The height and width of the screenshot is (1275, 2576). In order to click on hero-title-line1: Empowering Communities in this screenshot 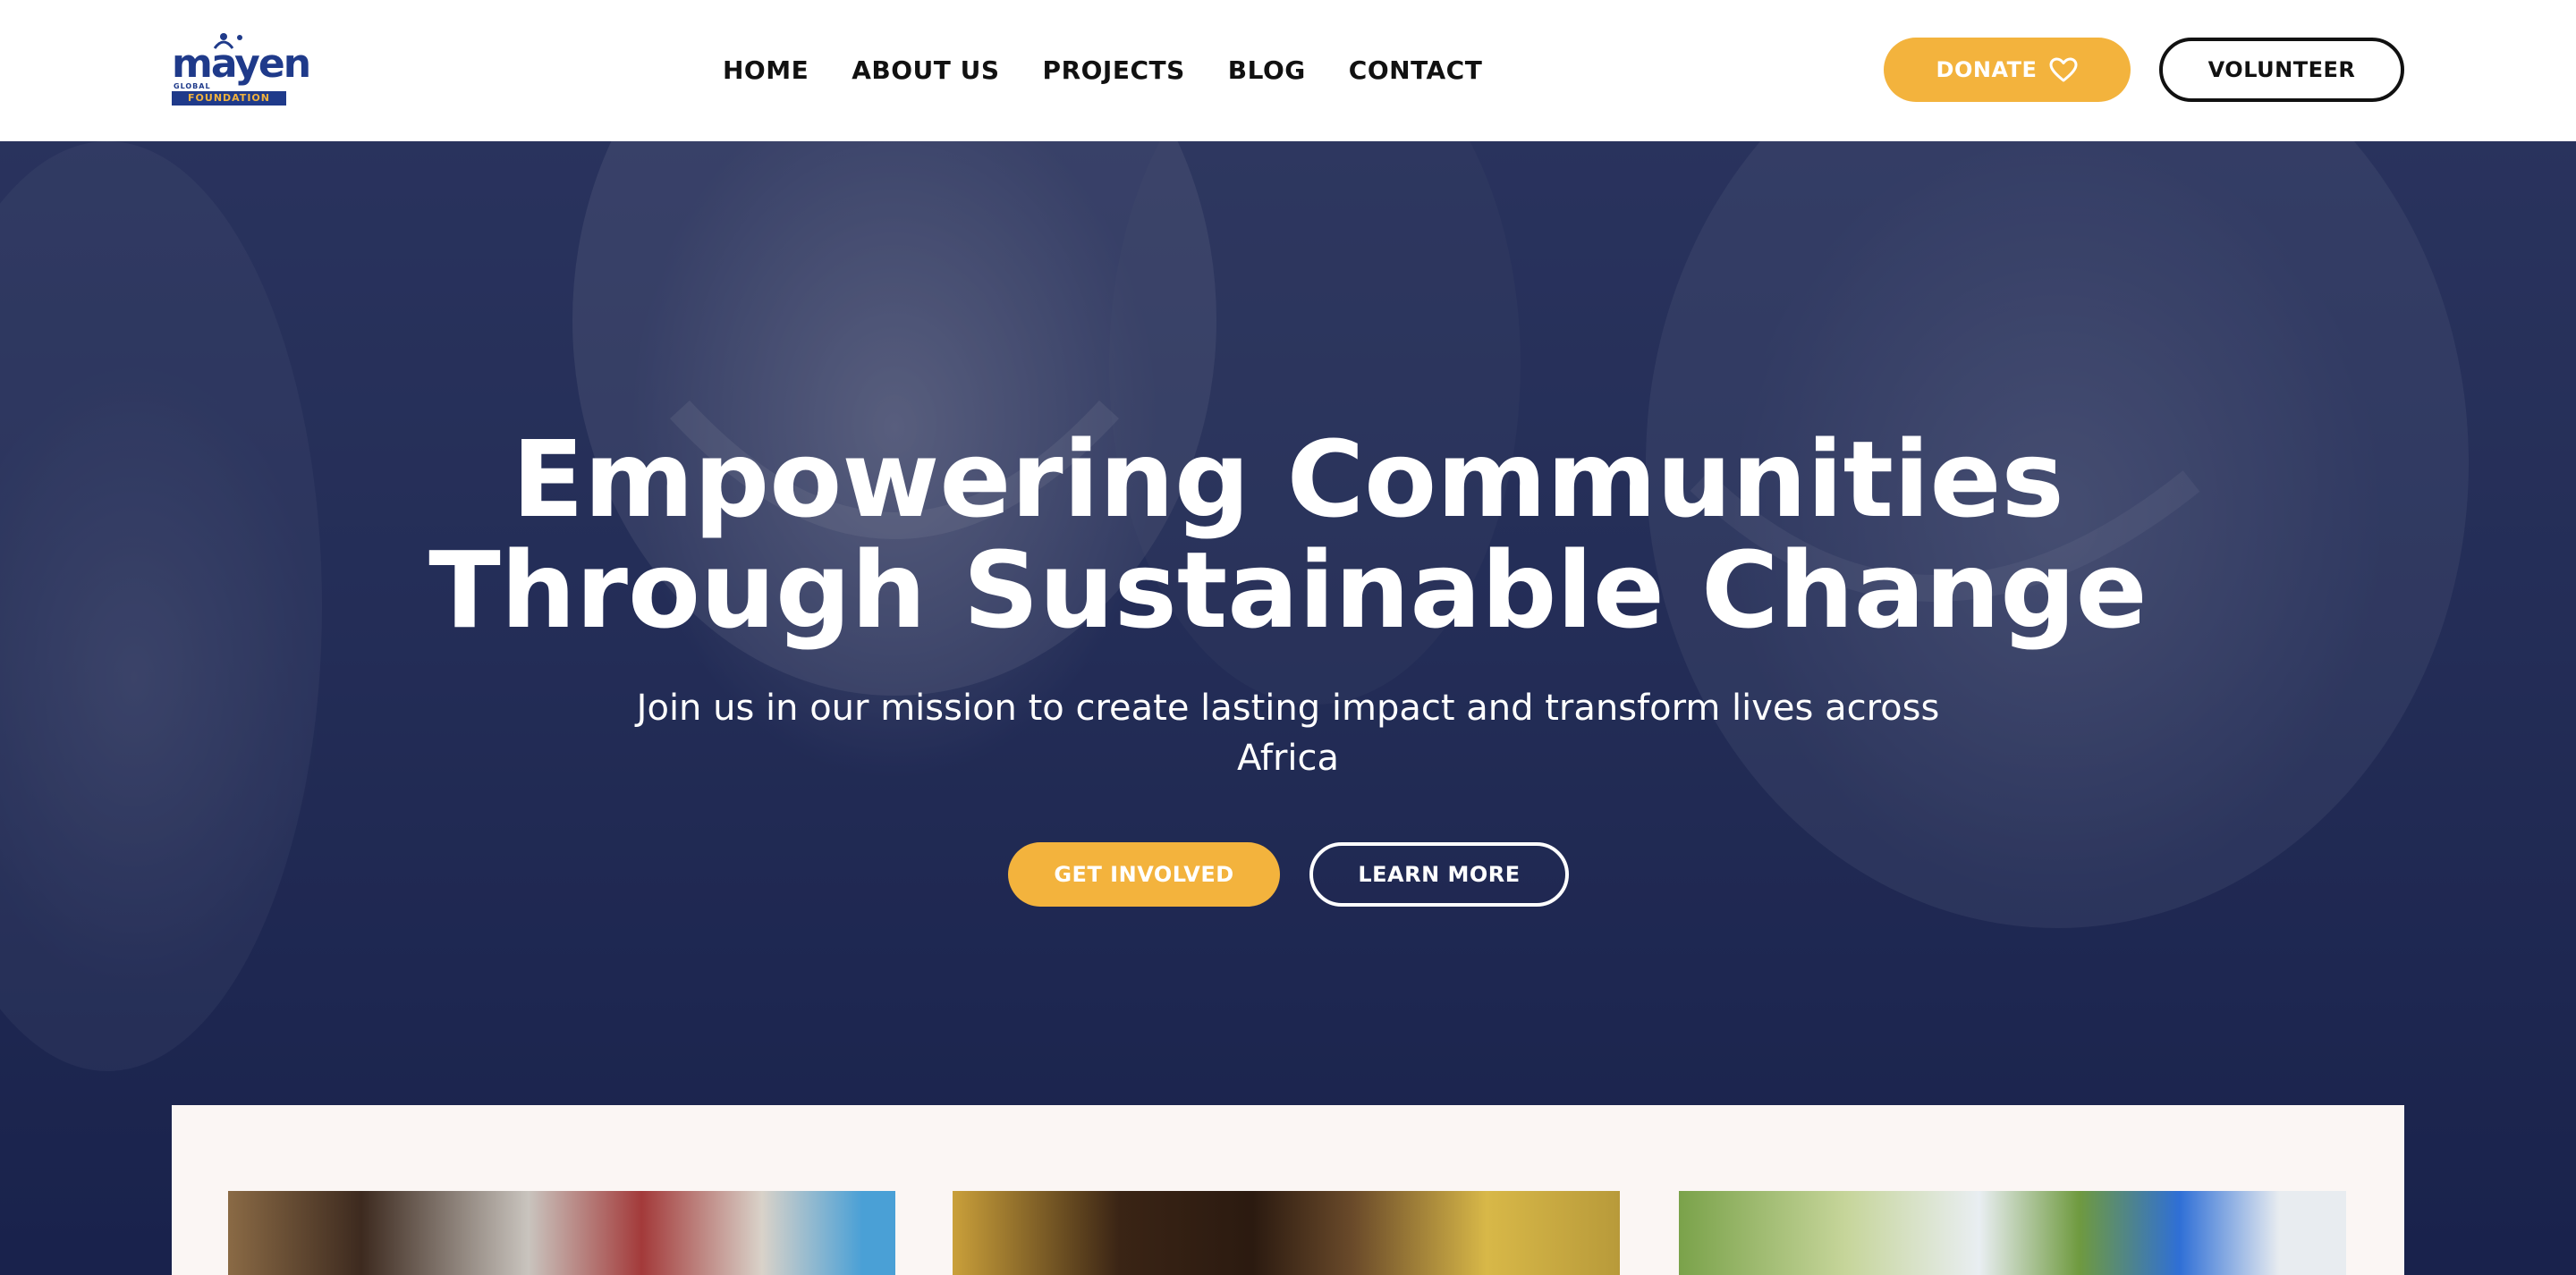, I will do `click(1288, 479)`.